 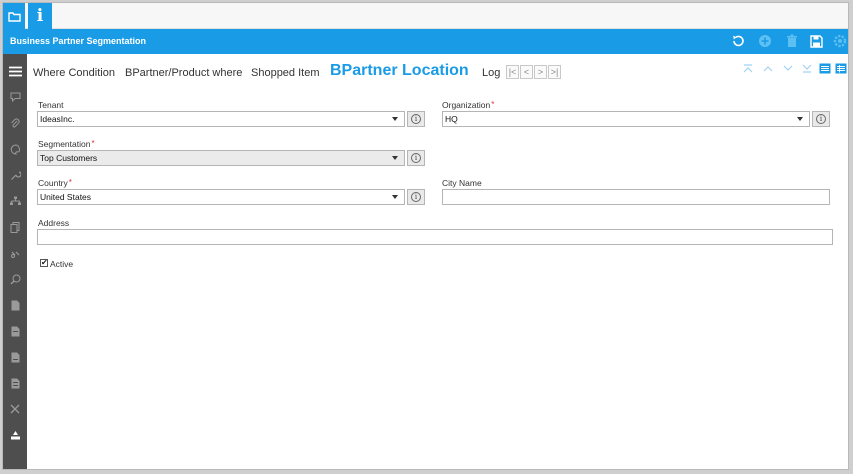 What do you see at coordinates (765, 41) in the screenshot?
I see `new-record-icon` at bounding box center [765, 41].